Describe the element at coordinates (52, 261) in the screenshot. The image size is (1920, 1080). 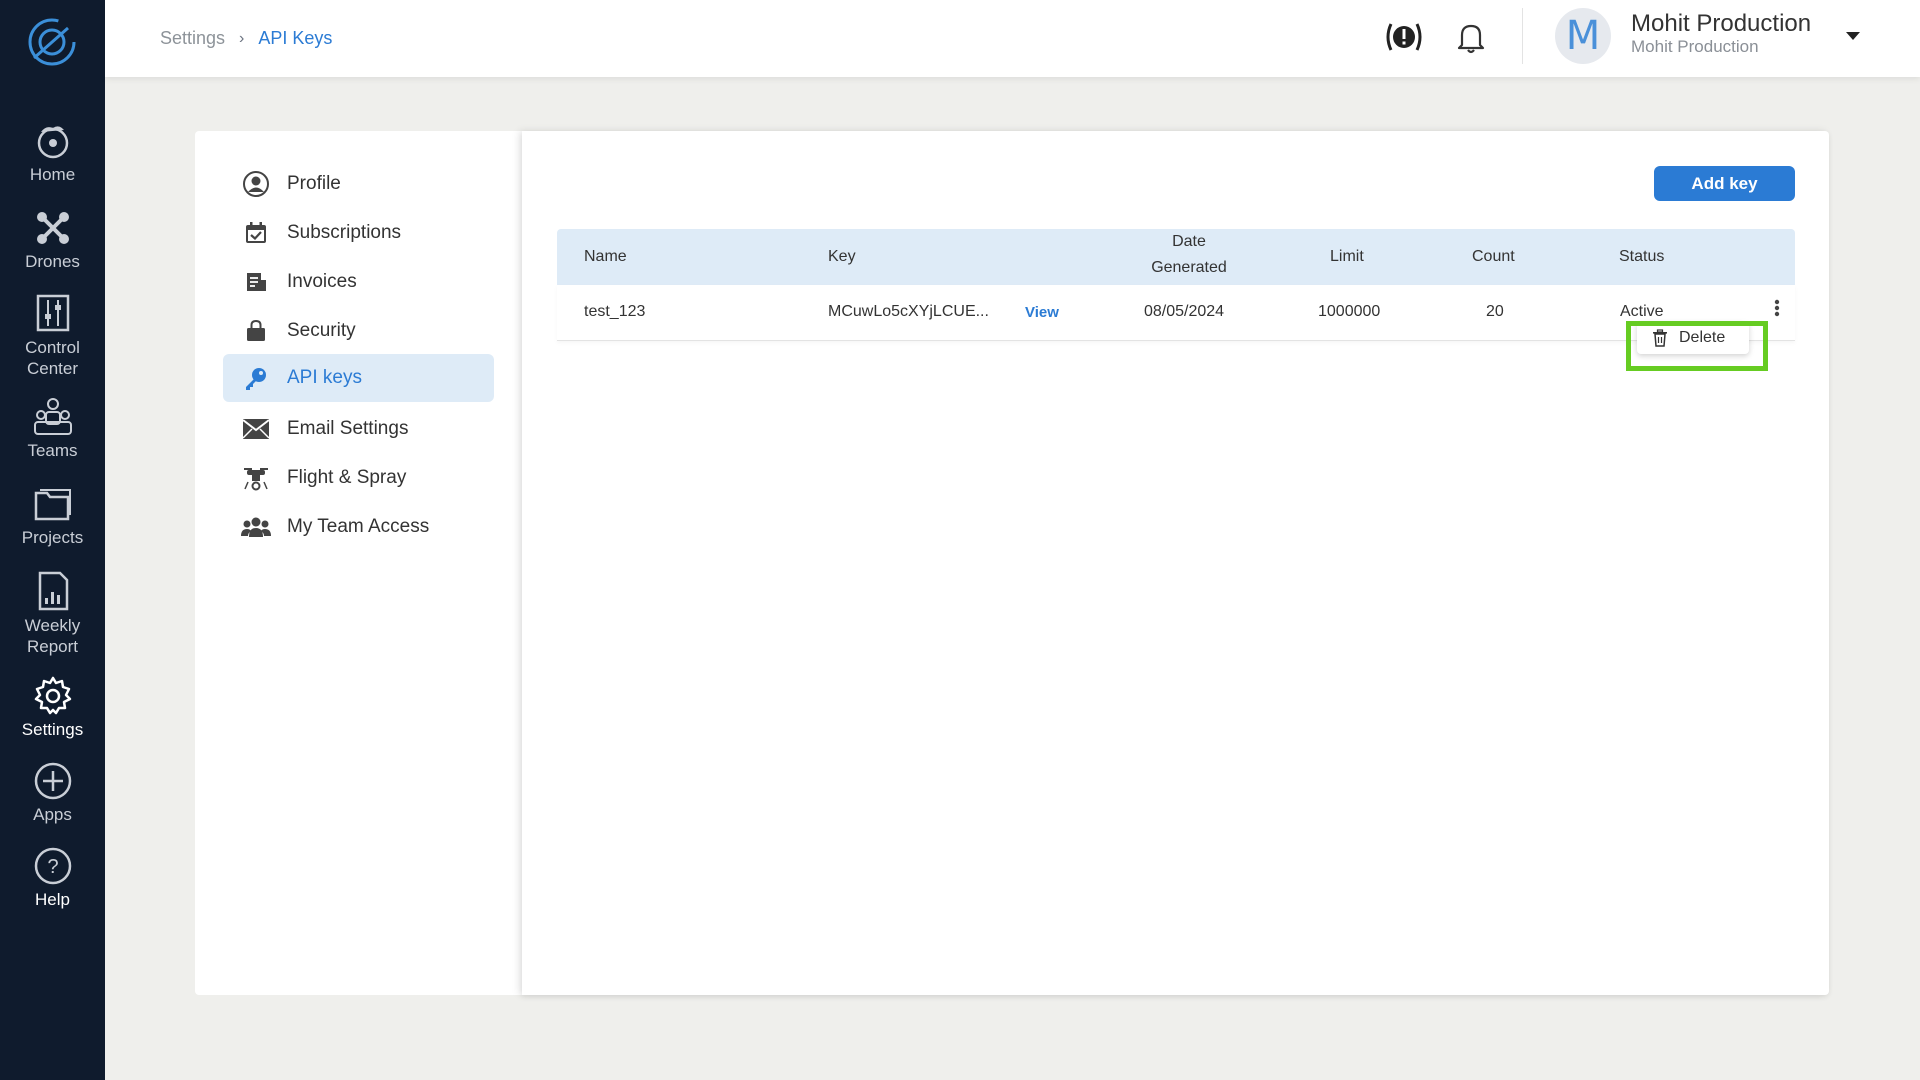
I see `rail-item-label: Drones` at that location.